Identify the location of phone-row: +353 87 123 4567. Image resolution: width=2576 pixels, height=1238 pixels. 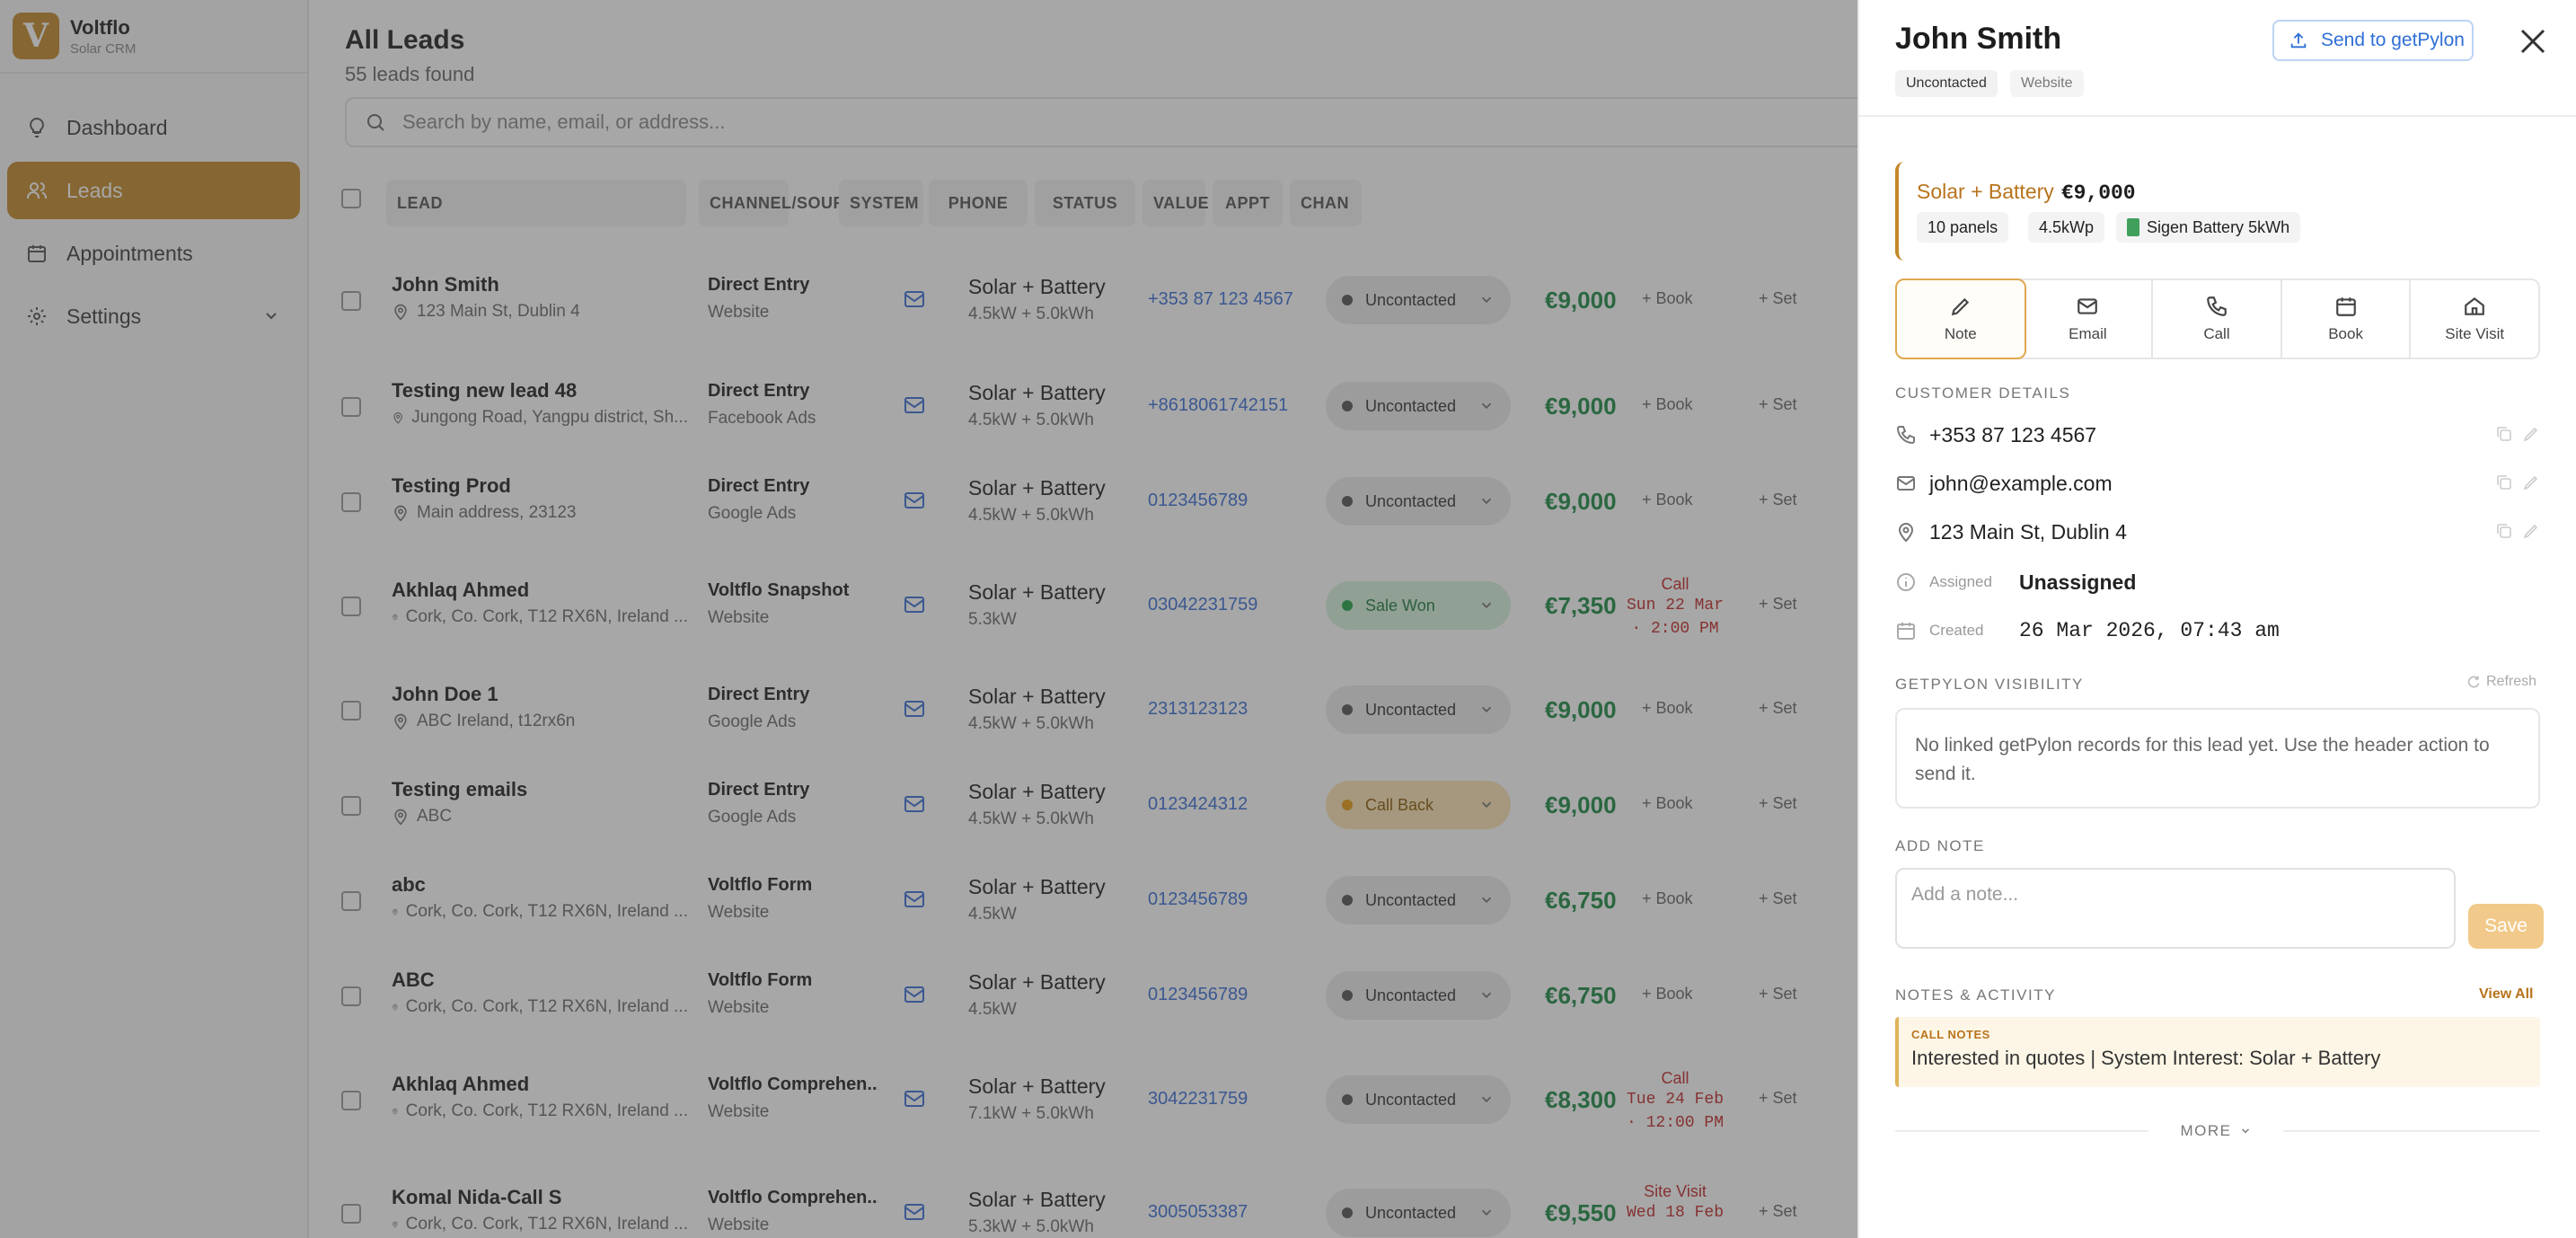
(2217, 435).